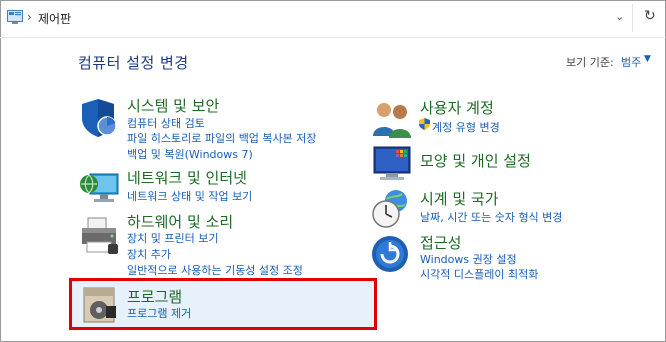 The height and width of the screenshot is (342, 666). I want to click on ease-of-access-icon, so click(392, 254).